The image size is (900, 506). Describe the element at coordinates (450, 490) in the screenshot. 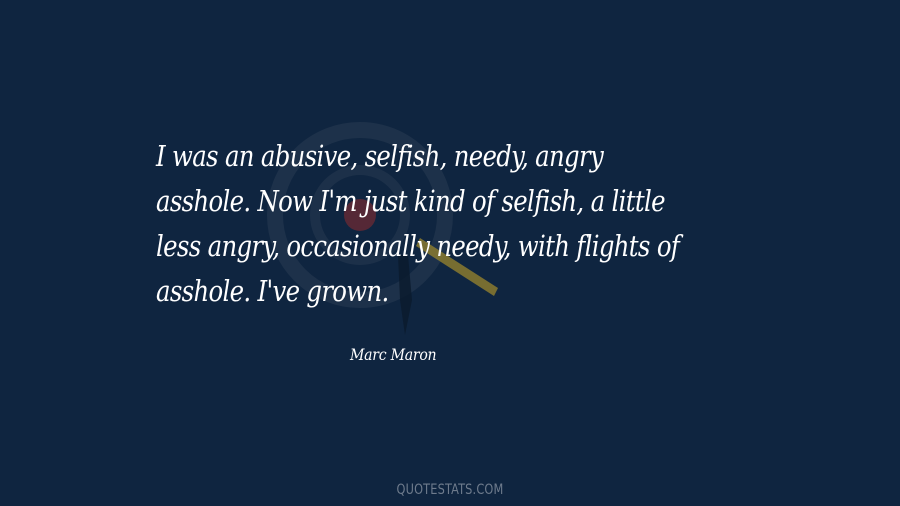

I see `site-brand: QUOTESTATS.COM` at that location.